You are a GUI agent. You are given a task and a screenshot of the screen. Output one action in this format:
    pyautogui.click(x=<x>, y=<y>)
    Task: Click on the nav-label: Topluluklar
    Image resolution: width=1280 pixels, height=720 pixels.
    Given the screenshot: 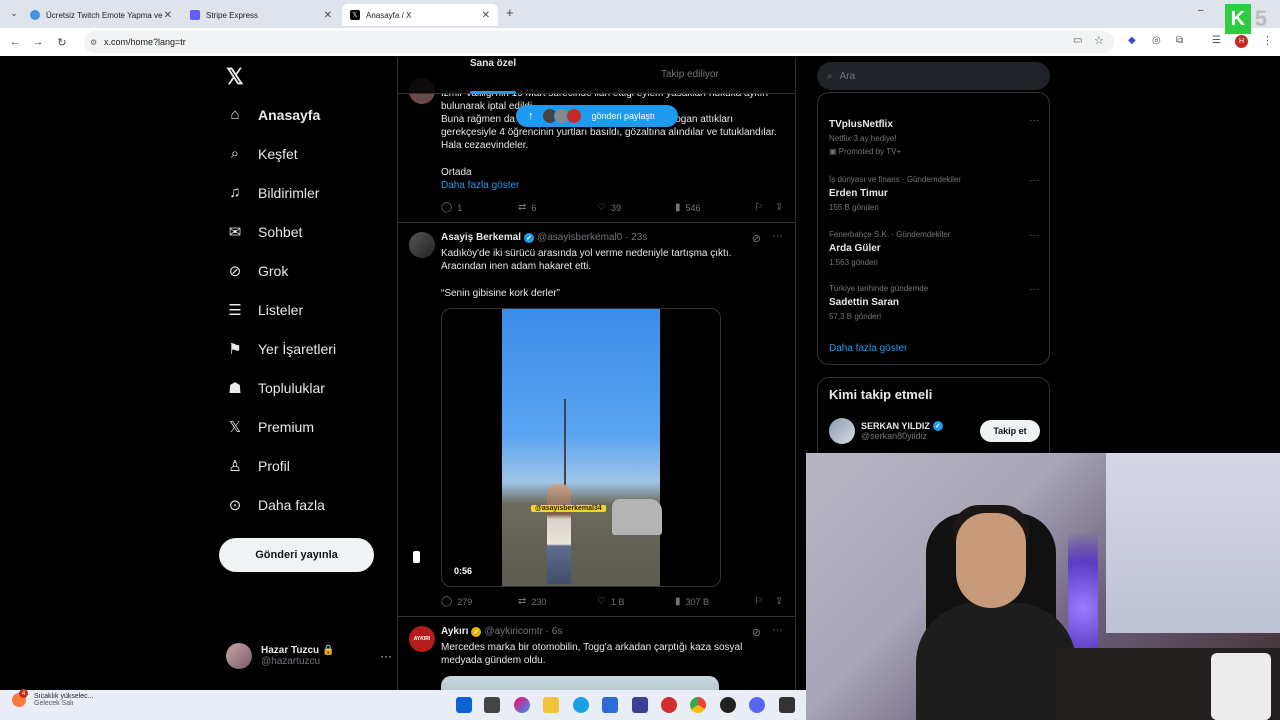 What is the action you would take?
    pyautogui.click(x=291, y=388)
    